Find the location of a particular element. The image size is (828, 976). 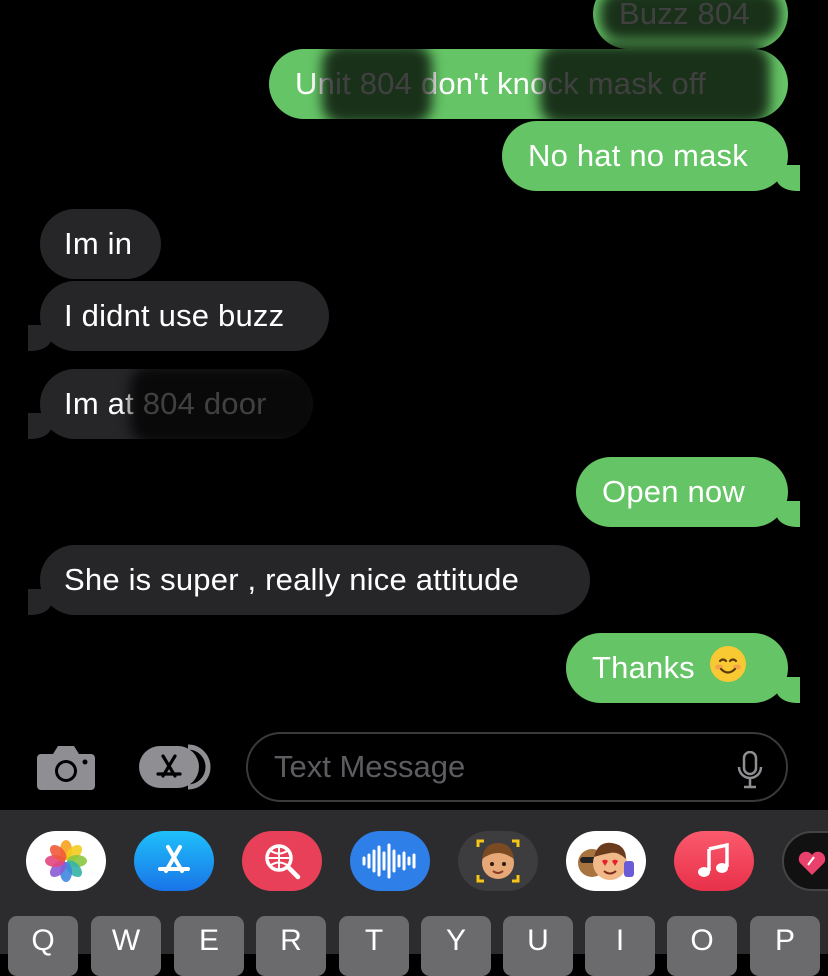

message-text: Thanks is located at coordinates (643, 667).